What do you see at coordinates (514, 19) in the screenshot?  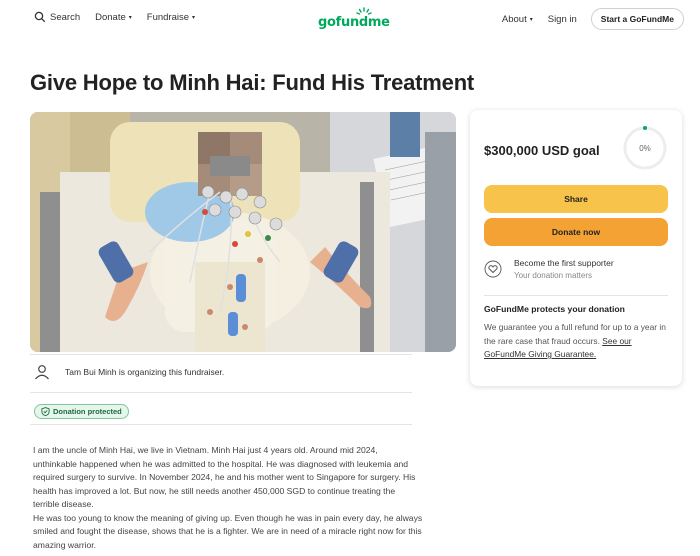 I see `about-menu-label: About` at bounding box center [514, 19].